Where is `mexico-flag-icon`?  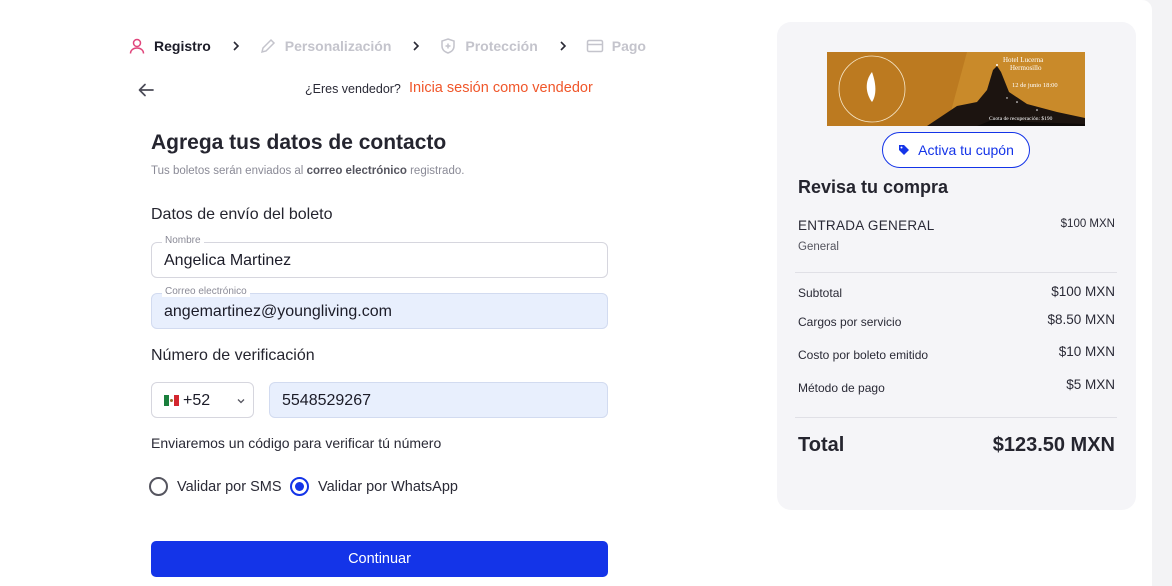 mexico-flag-icon is located at coordinates (171, 400).